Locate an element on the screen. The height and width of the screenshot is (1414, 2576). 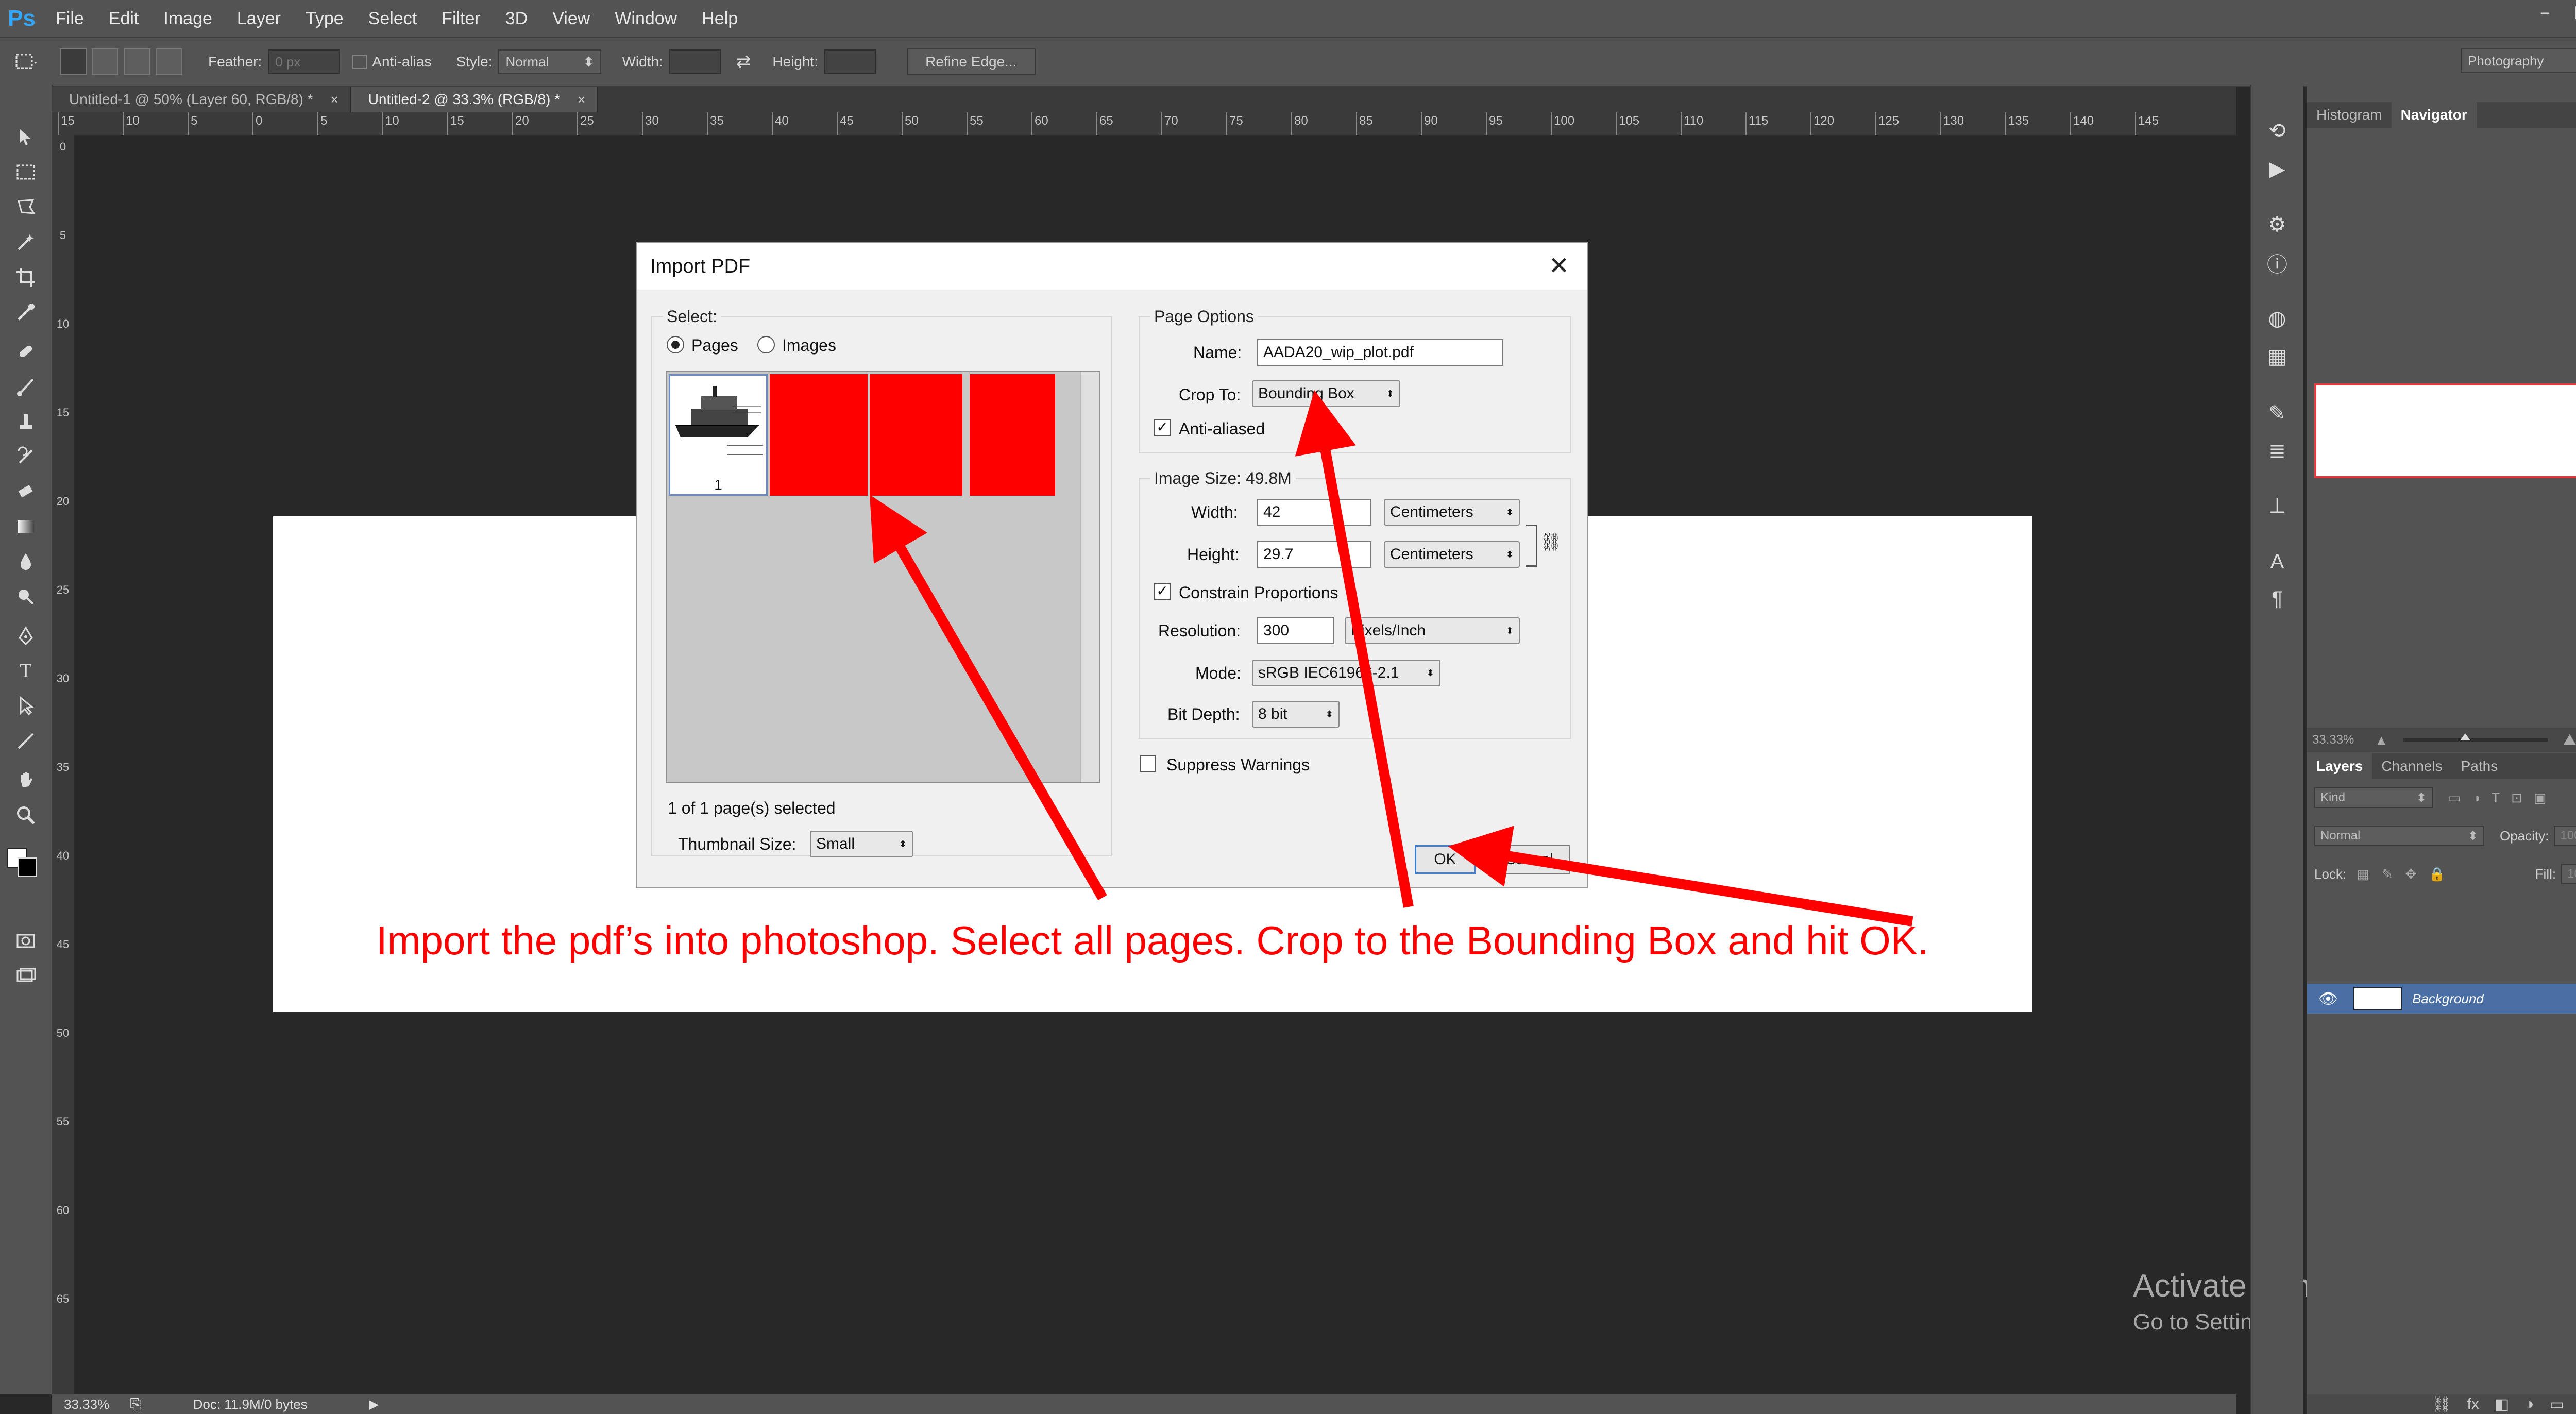
history-brush-tool-icon is located at coordinates (25, 456).